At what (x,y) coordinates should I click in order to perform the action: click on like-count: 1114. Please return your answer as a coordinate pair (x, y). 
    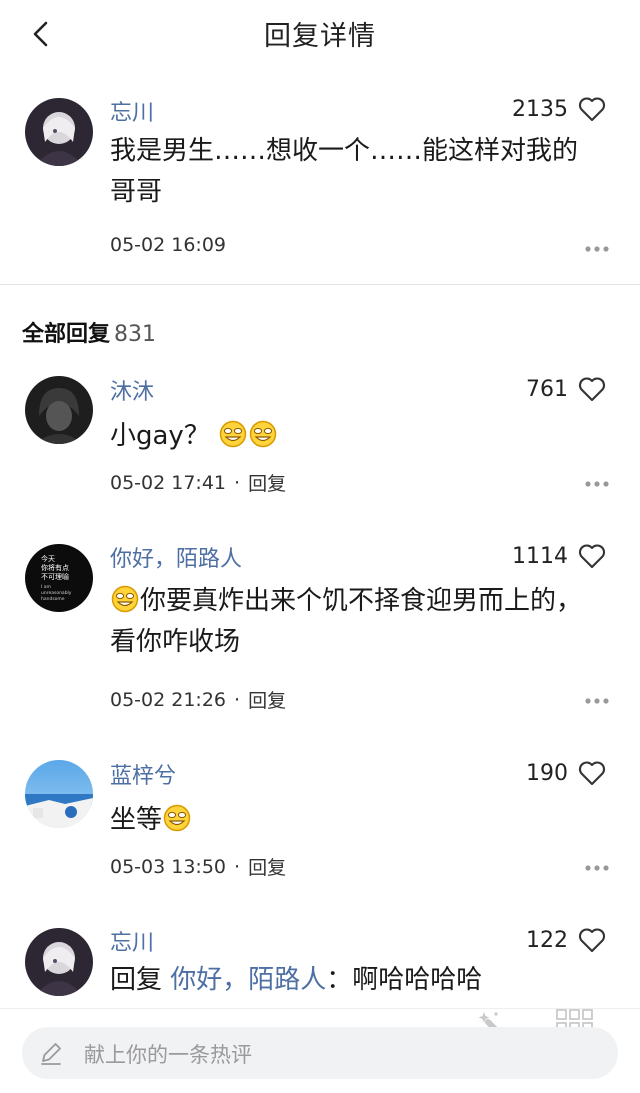
    Looking at the image, I should click on (540, 556).